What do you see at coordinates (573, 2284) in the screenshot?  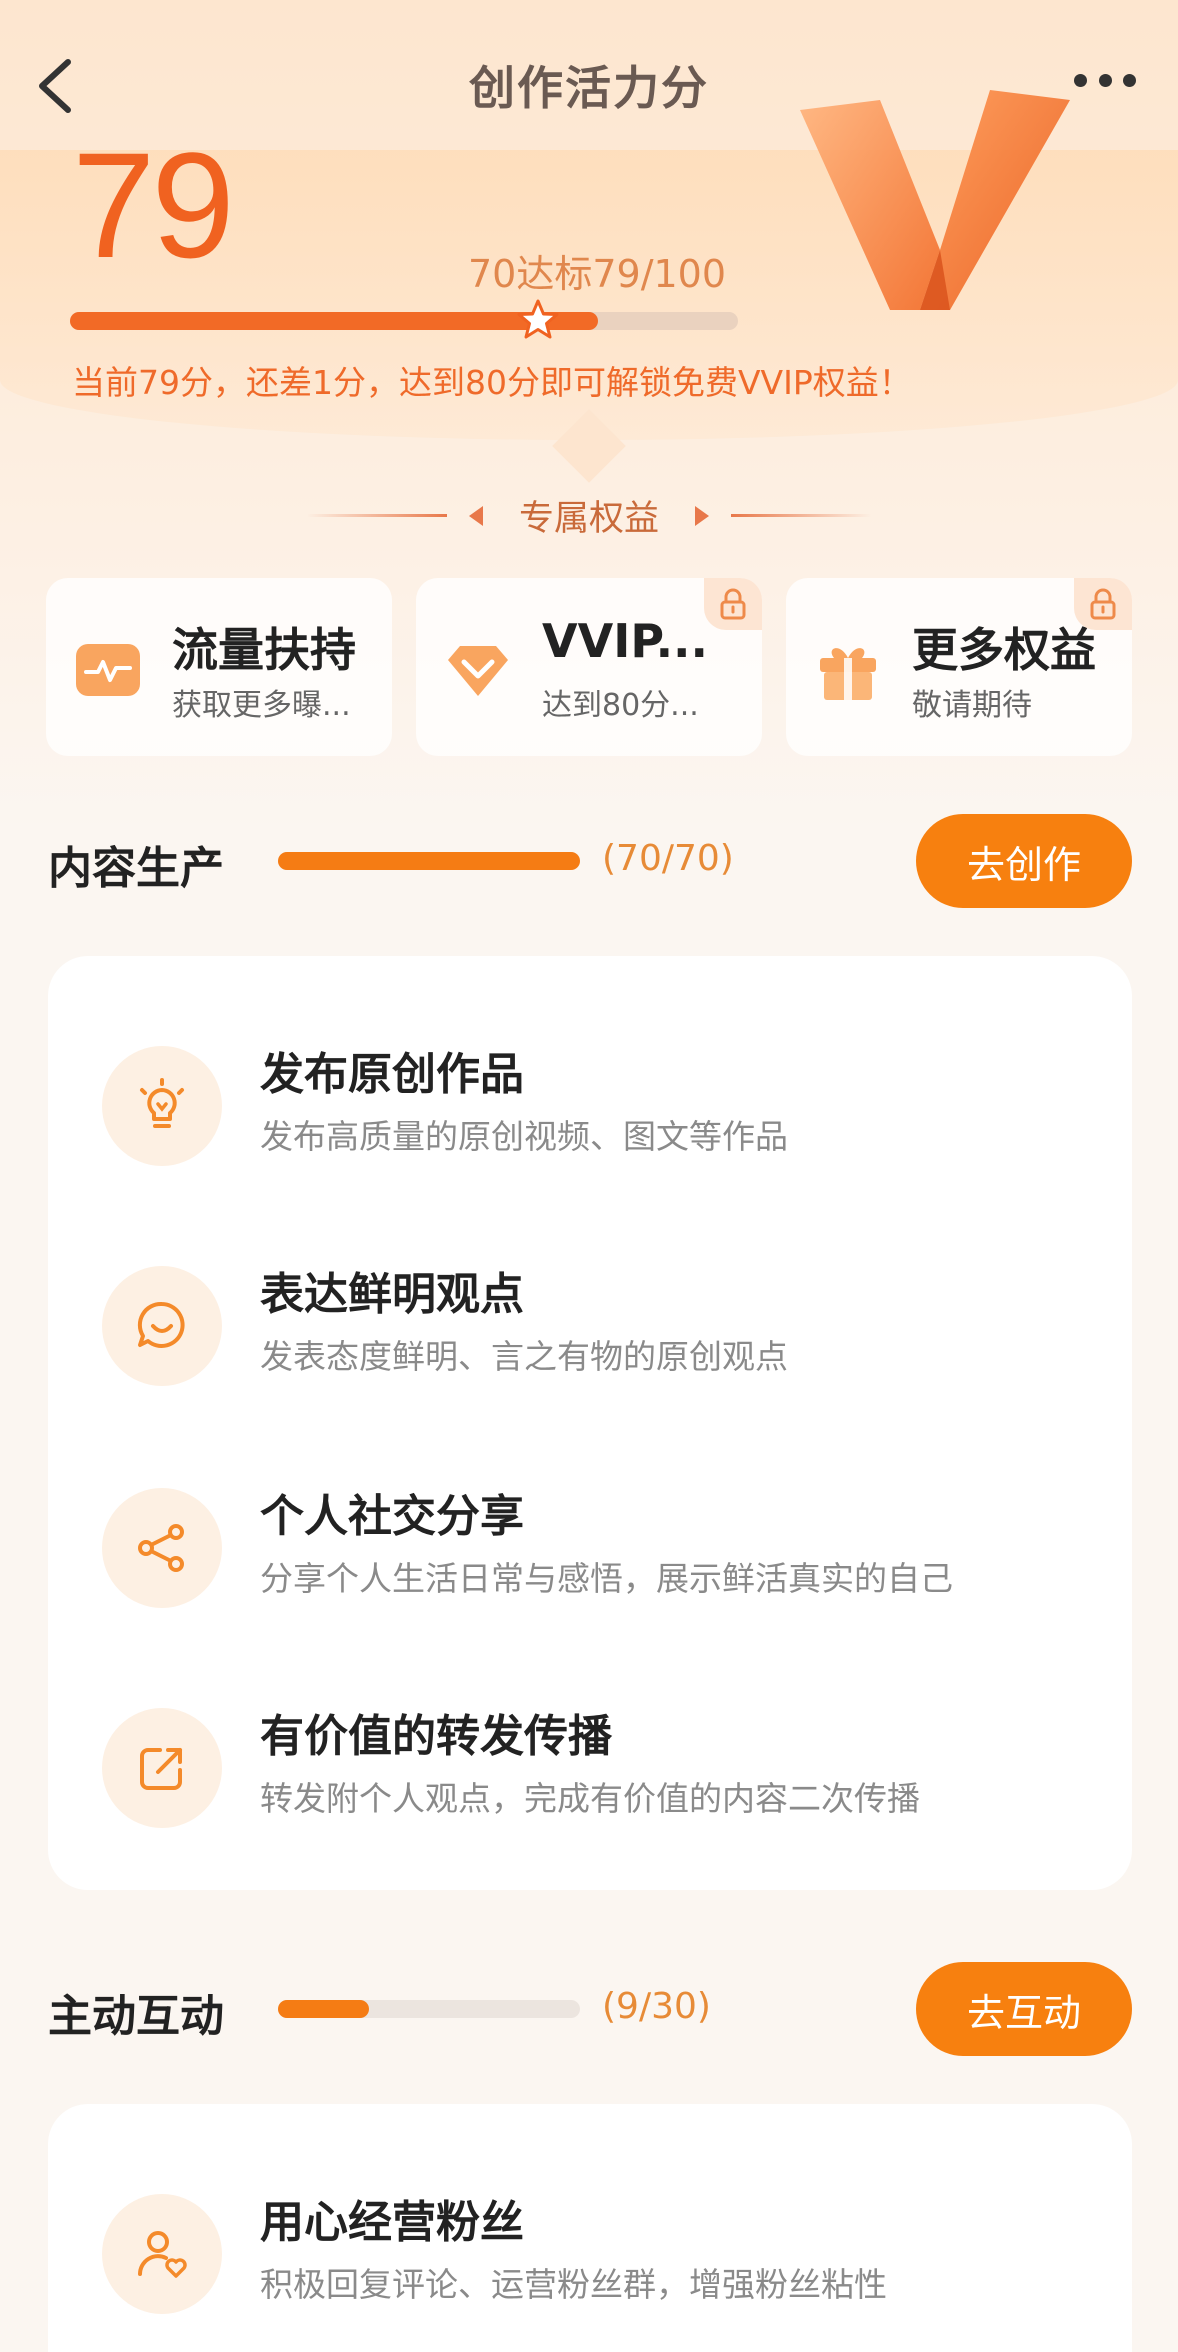 I see `task-desc: 积极回复评论、运营粉丝群，增强粉丝粘性` at bounding box center [573, 2284].